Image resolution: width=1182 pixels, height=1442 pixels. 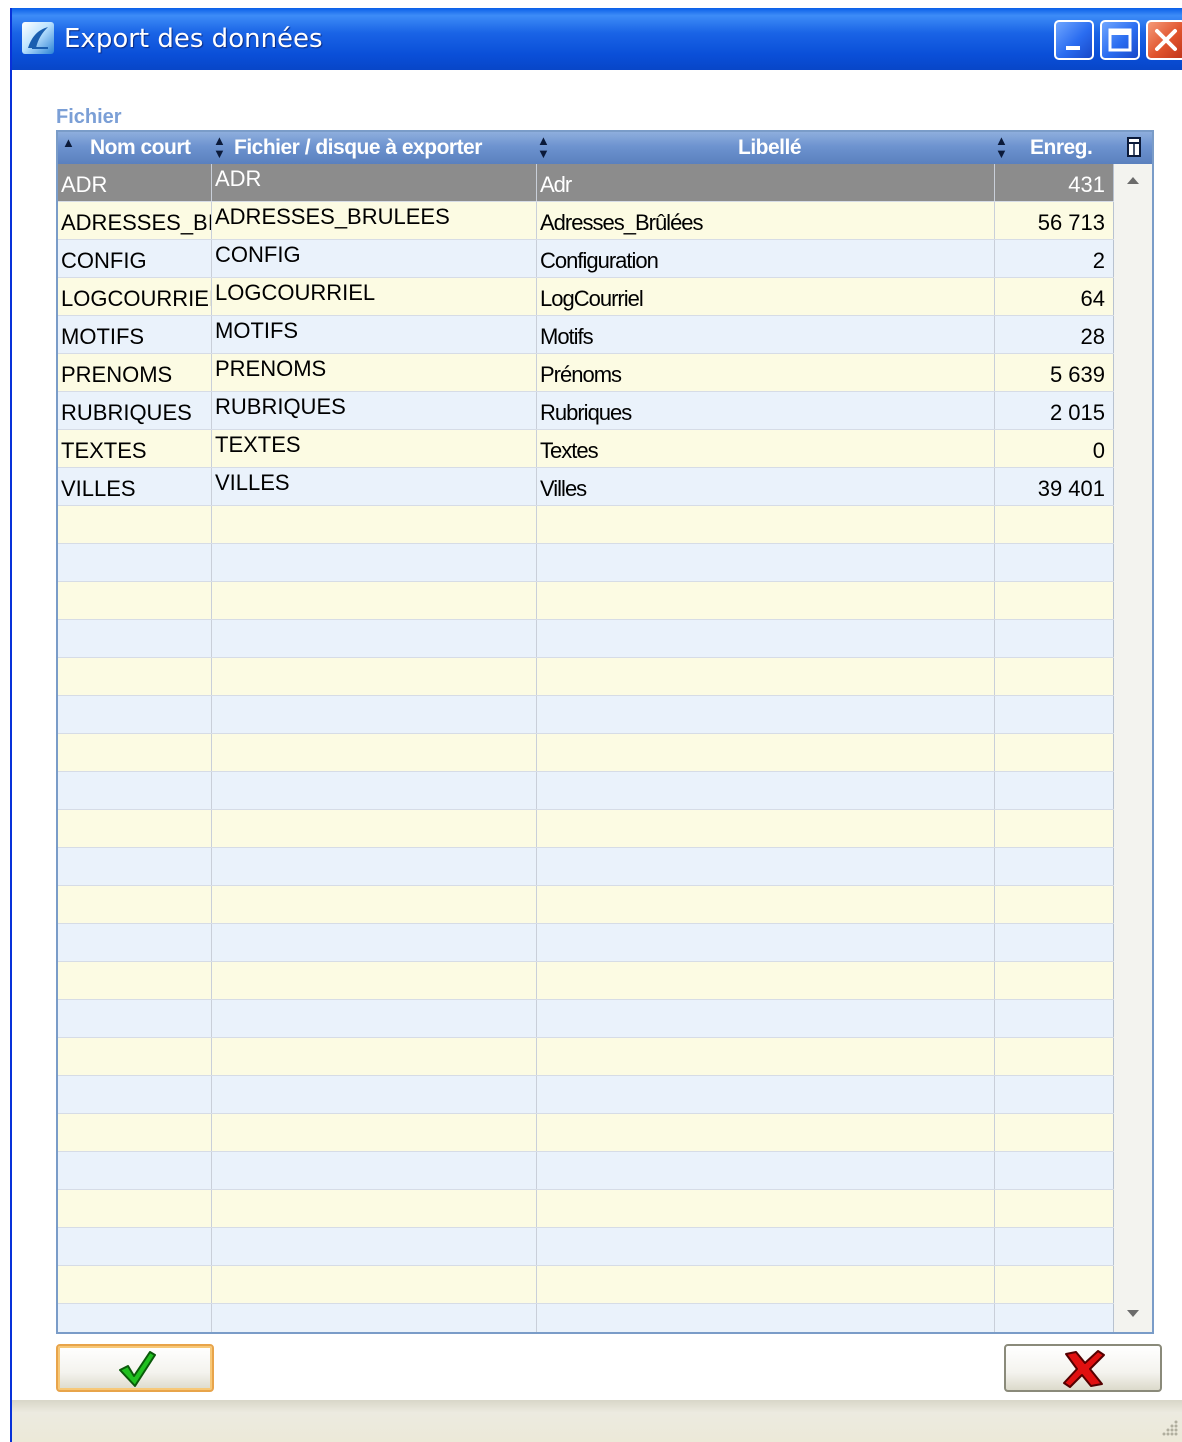 What do you see at coordinates (1133, 182) in the screenshot?
I see `scroll-up-icon` at bounding box center [1133, 182].